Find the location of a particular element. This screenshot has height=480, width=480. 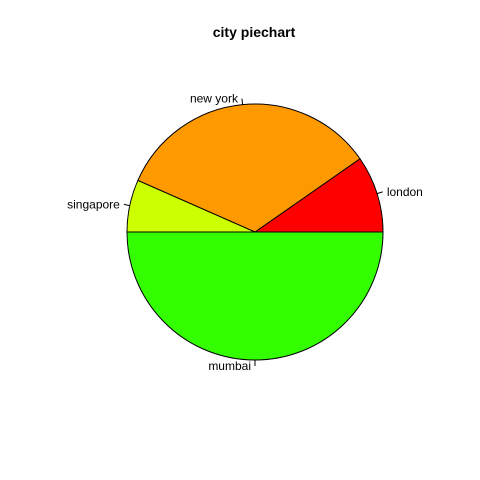

slice-label-london: london is located at coordinates (405, 192).